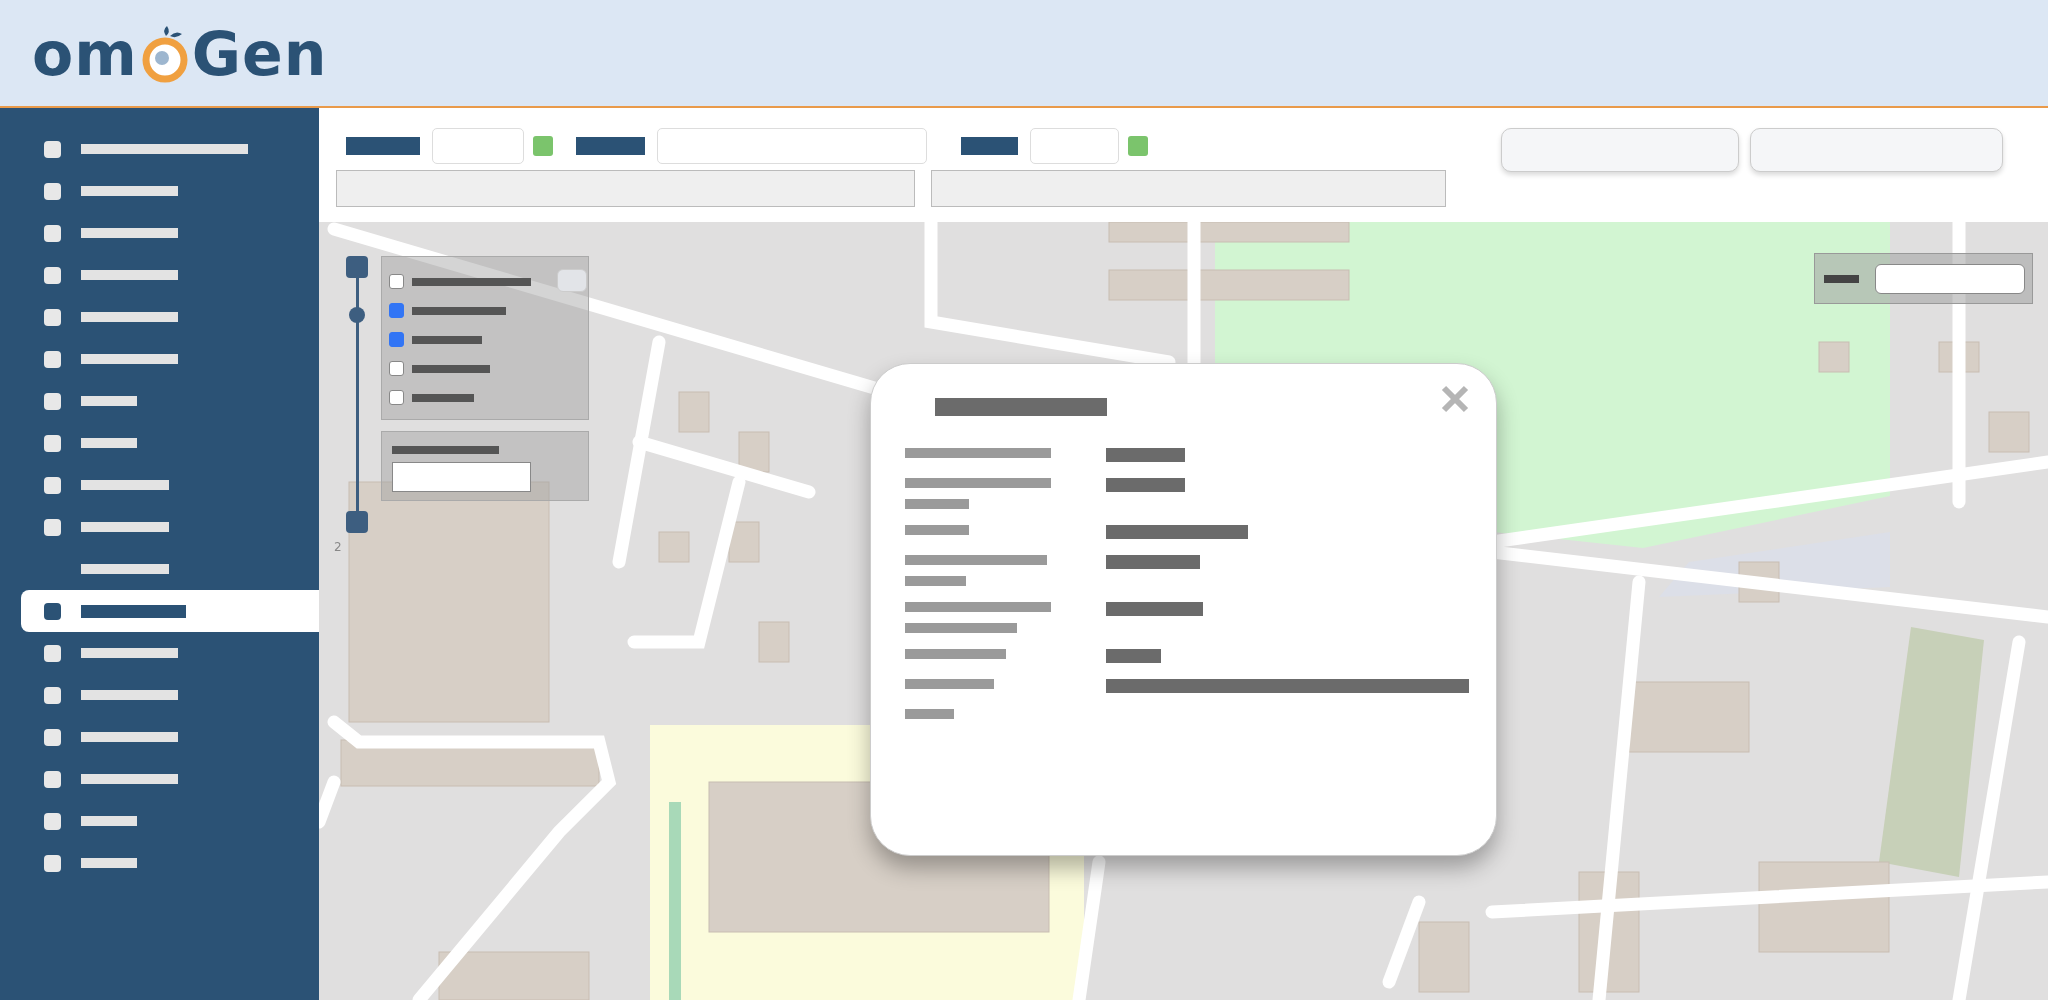 Image resolution: width=2048 pixels, height=1000 pixels. I want to click on redacted-value, so click(1133, 656).